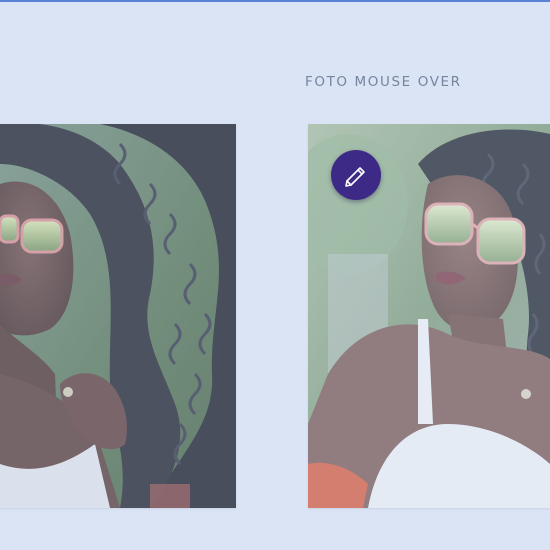 This screenshot has height=550, width=550. I want to click on edit-button, so click(356, 175).